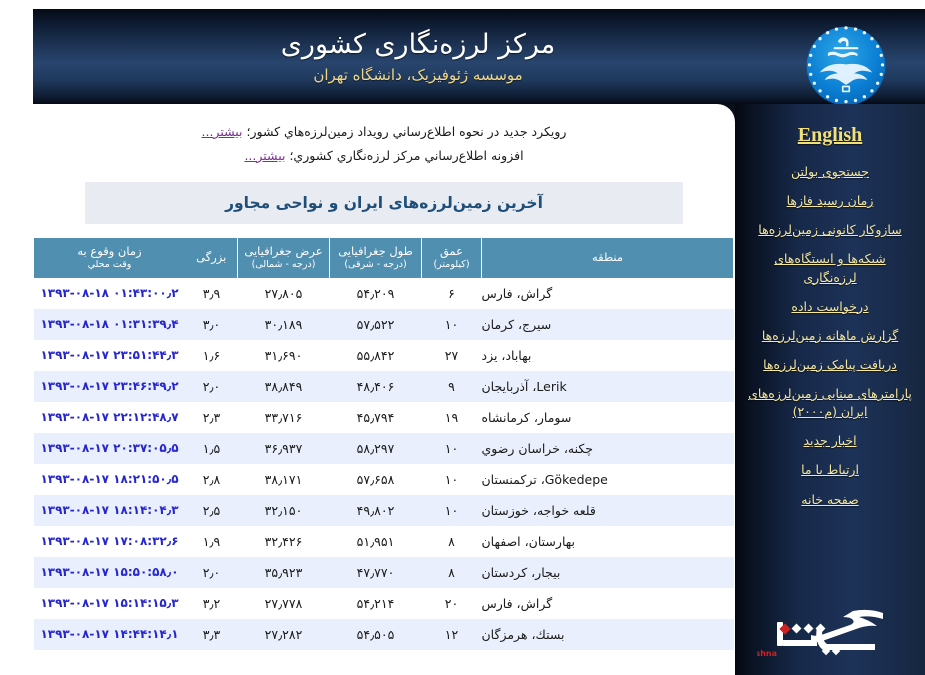 The width and height of the screenshot is (925, 675). I want to click on cell-region: Lerik، آذربایجان, so click(607, 386).